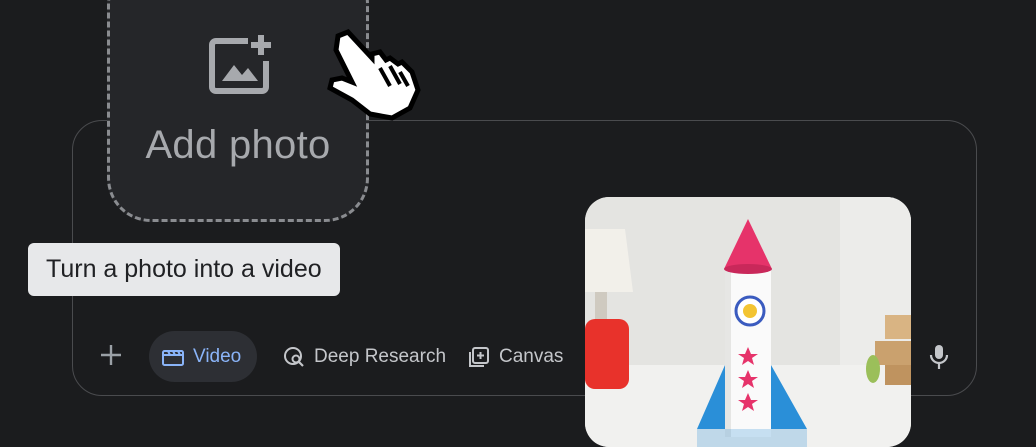 This screenshot has width=1036, height=447. I want to click on canvas-label: Canvas, so click(531, 356).